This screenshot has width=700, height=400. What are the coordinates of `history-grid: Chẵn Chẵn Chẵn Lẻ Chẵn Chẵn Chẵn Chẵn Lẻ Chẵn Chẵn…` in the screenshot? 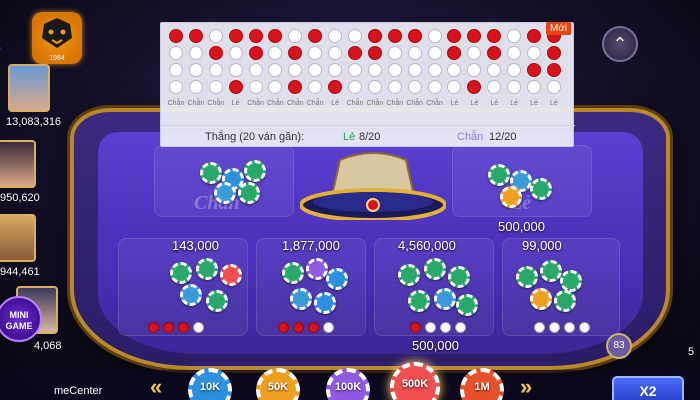 It's located at (365, 69).